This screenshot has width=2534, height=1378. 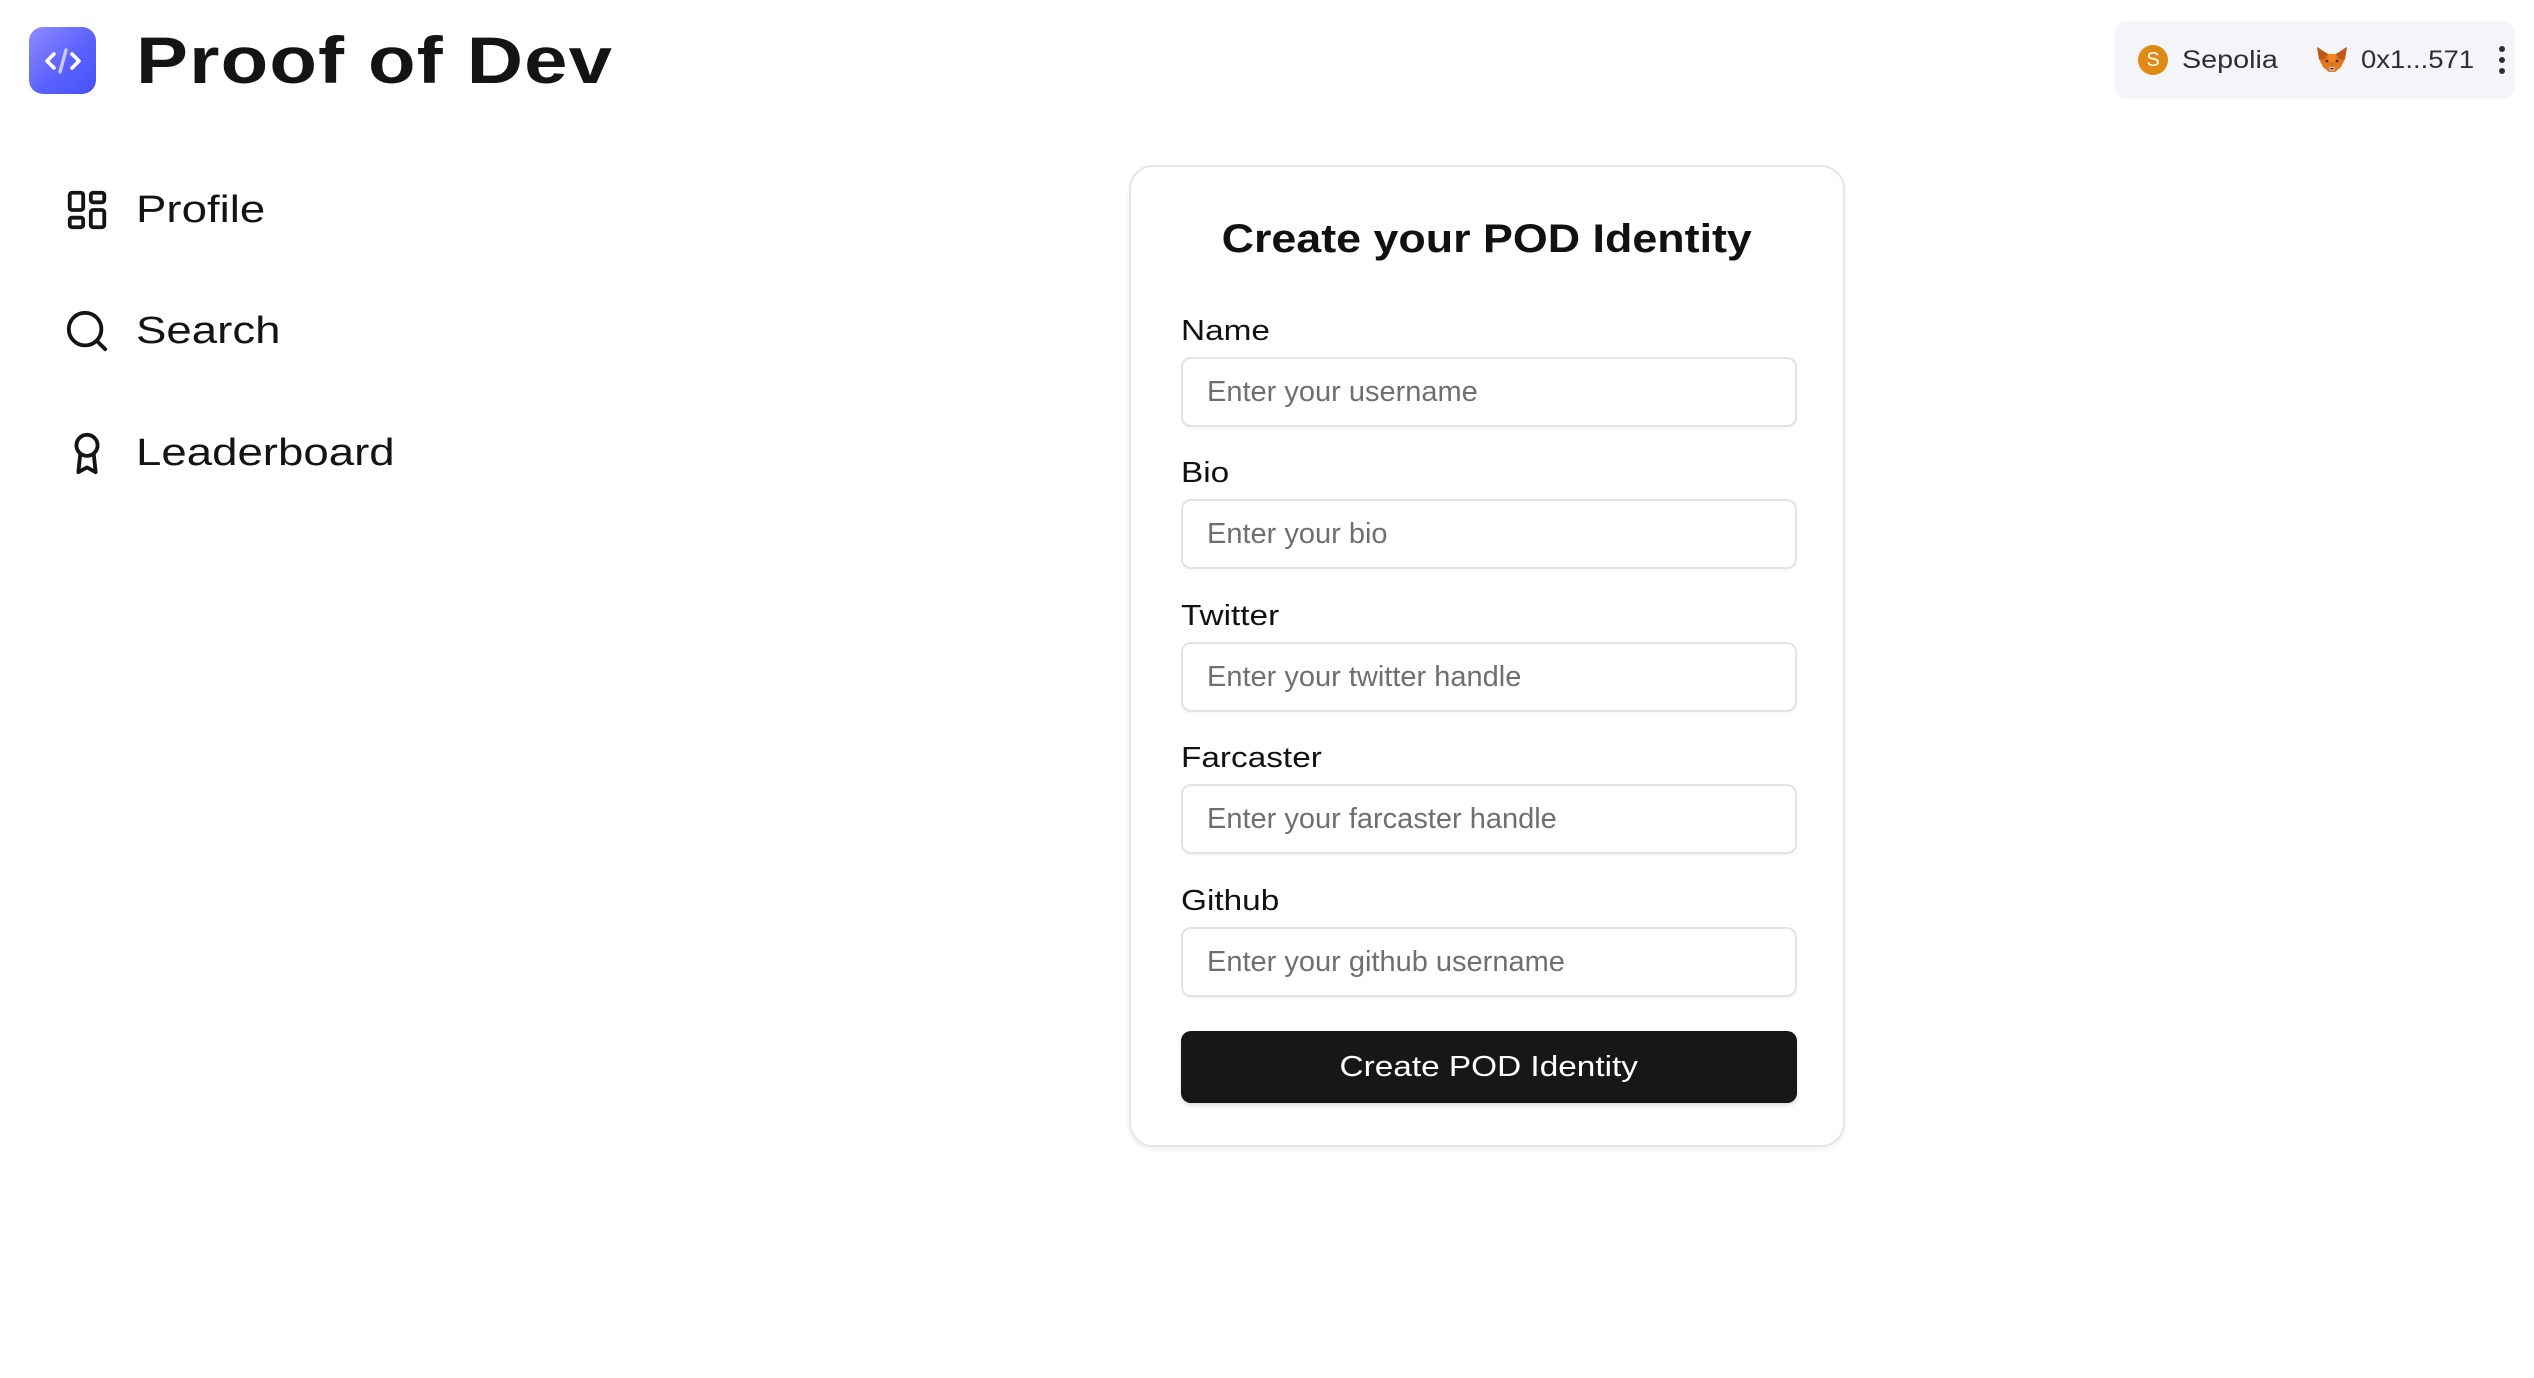 I want to click on account-button: 0x1...571, so click(x=2395, y=60).